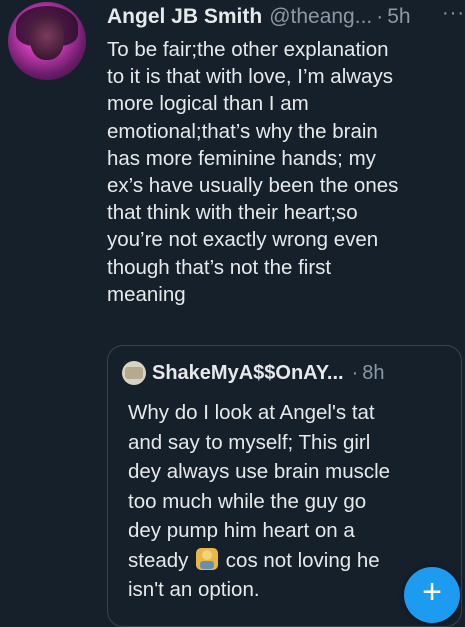 The image size is (465, 627). What do you see at coordinates (373, 373) in the screenshot?
I see `quoted-timestamp: 8h` at bounding box center [373, 373].